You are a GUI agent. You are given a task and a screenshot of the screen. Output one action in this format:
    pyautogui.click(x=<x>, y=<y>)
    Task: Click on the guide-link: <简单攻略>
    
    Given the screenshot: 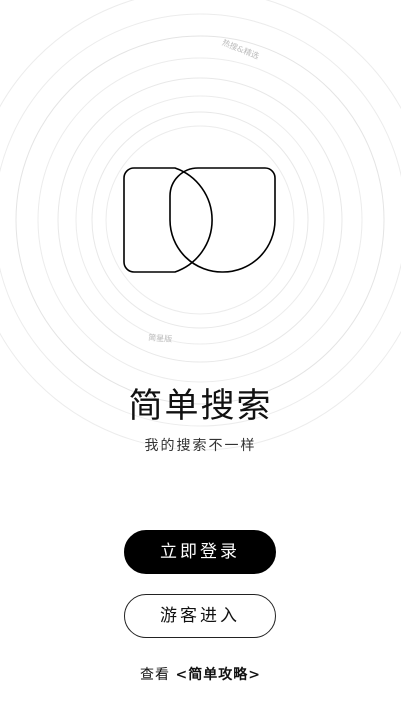 What is the action you would take?
    pyautogui.click(x=217, y=675)
    